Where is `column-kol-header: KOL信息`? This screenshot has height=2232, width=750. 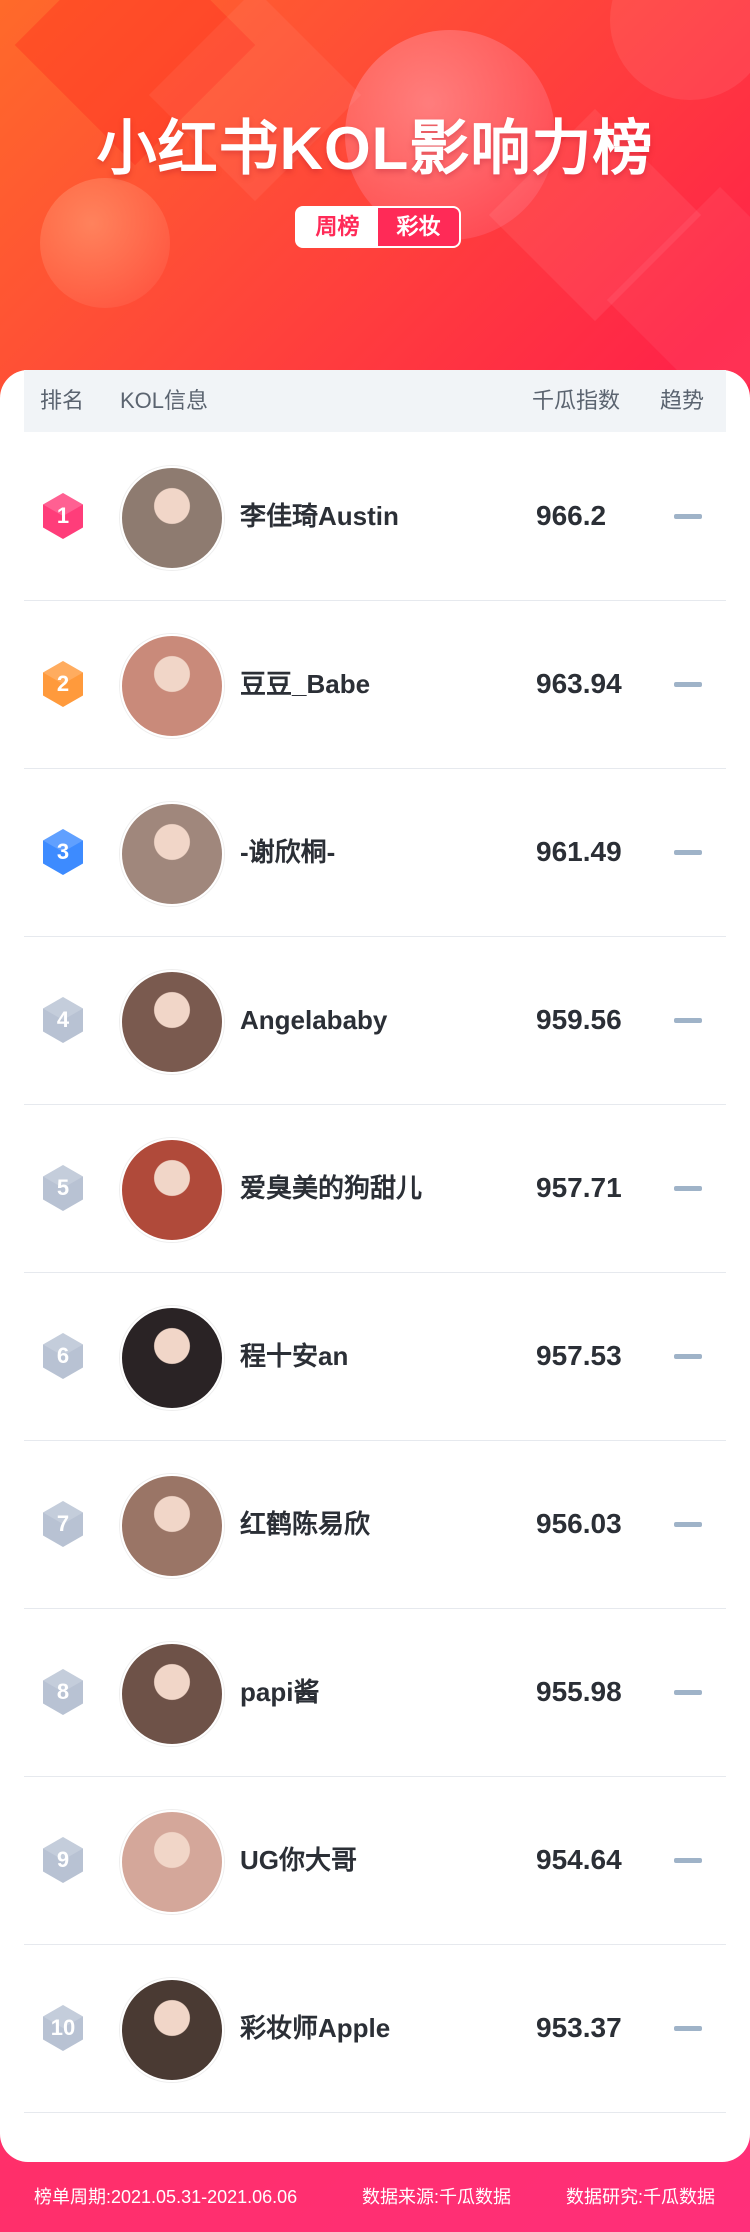 column-kol-header: KOL信息 is located at coordinates (164, 400).